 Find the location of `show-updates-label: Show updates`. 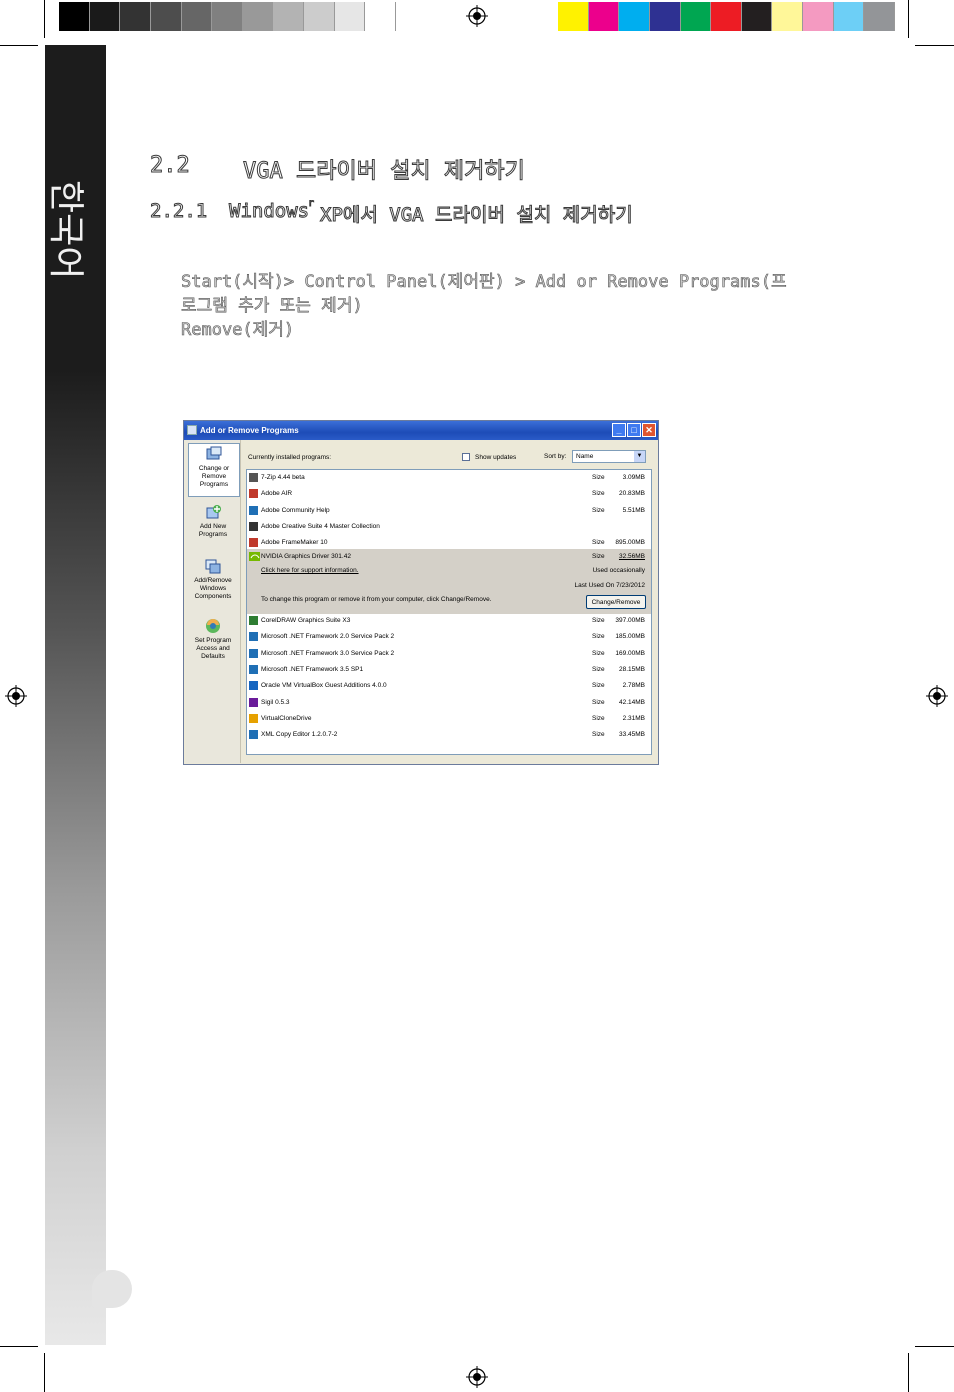

show-updates-label: Show updates is located at coordinates (496, 457).